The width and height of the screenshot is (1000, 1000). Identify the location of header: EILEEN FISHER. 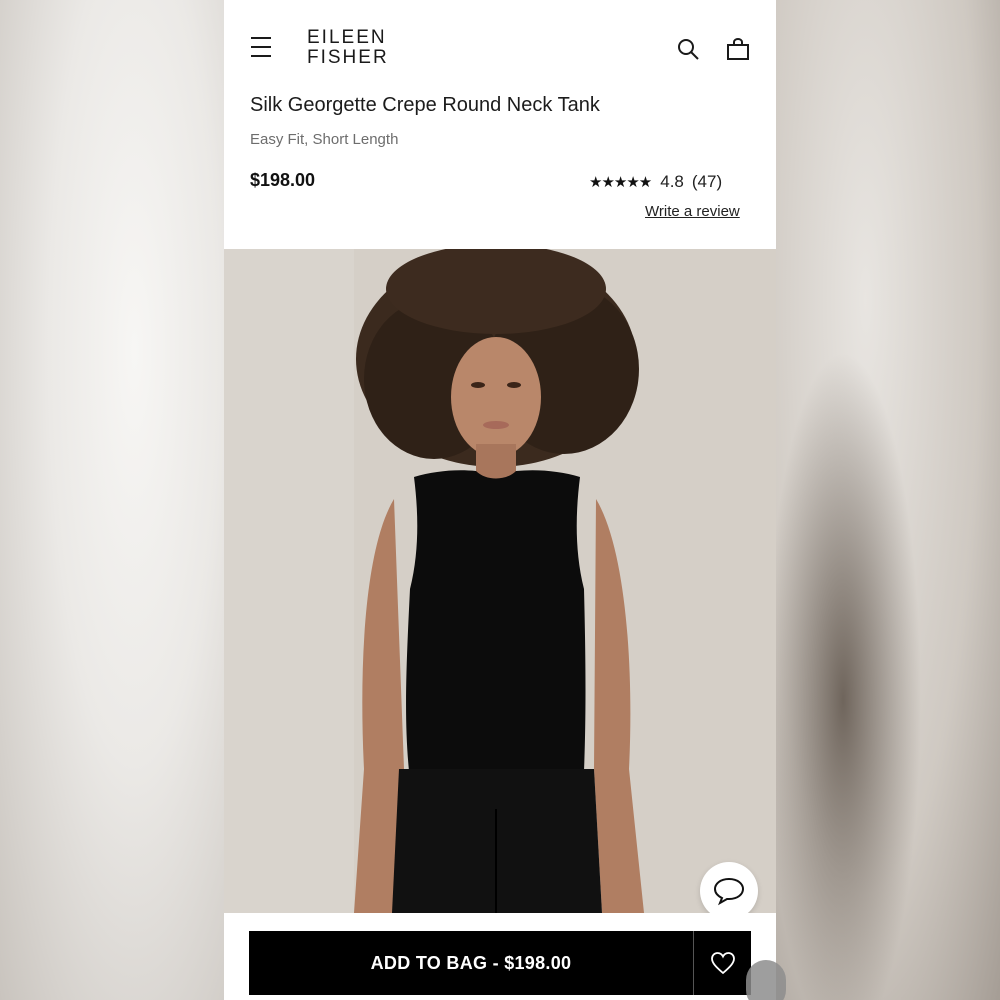
(500, 48).